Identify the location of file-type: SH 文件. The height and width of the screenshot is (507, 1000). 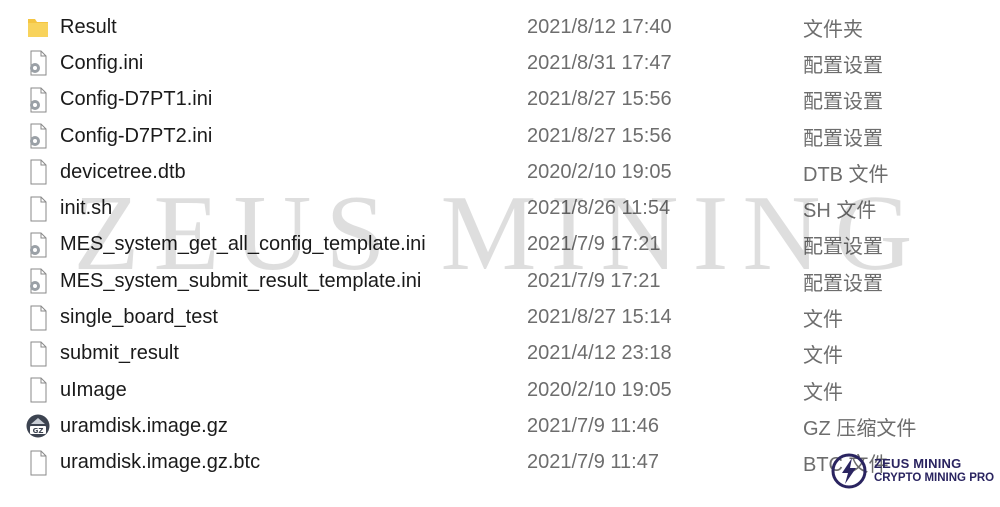
(840, 211).